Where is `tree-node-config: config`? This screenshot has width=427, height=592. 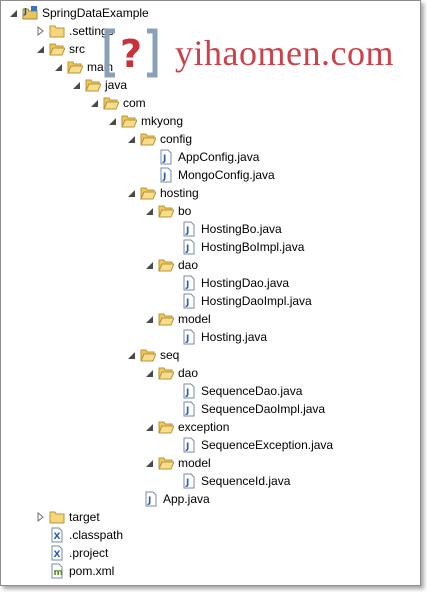 tree-node-config: config is located at coordinates (158, 139).